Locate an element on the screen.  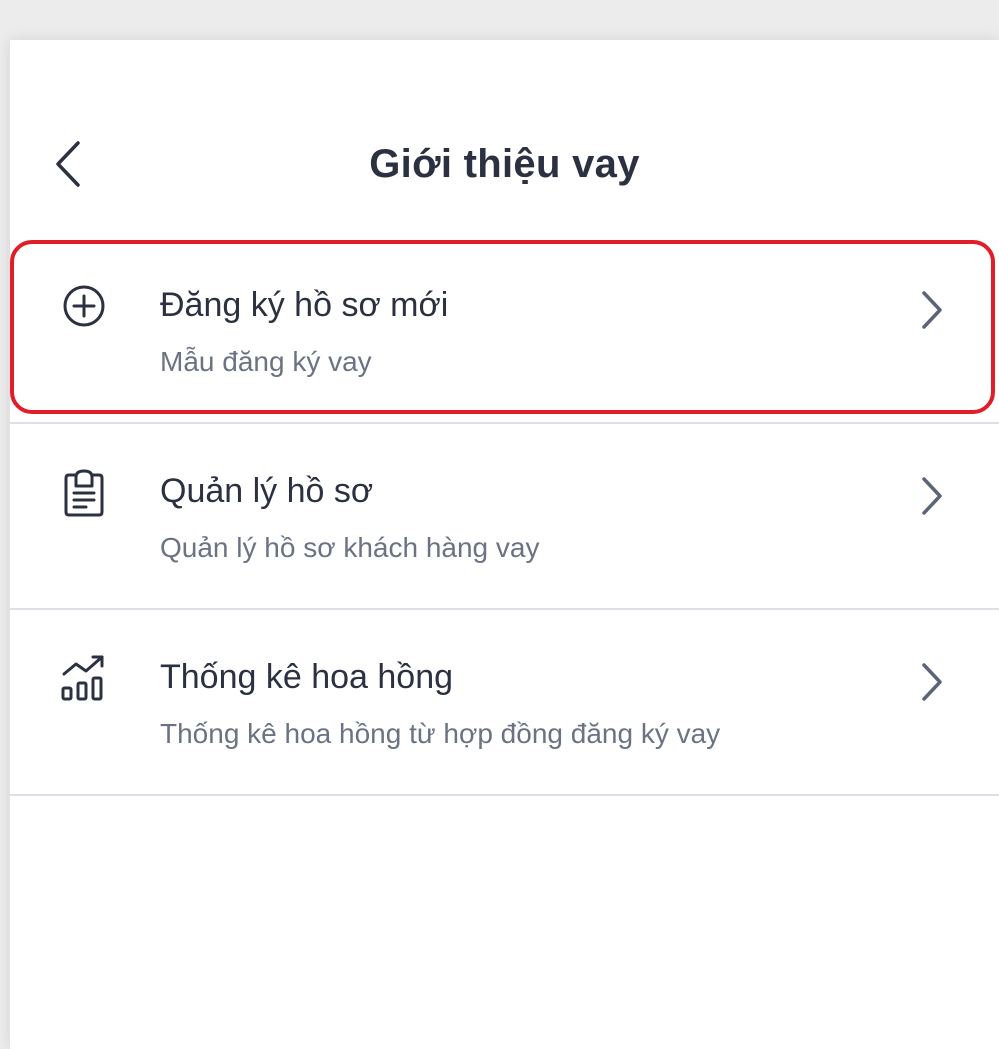
clipboard-icon is located at coordinates (84, 492).